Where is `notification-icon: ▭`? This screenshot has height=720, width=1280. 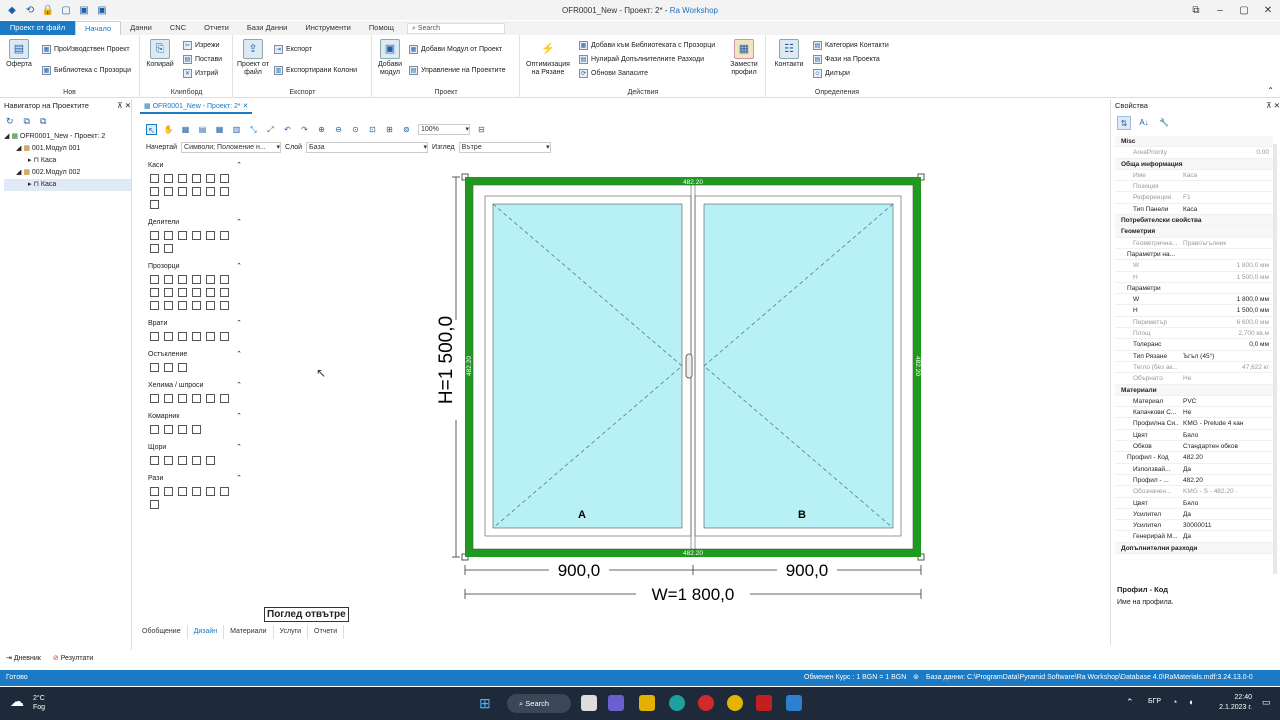
notification-icon: ▭ is located at coordinates (1266, 702).